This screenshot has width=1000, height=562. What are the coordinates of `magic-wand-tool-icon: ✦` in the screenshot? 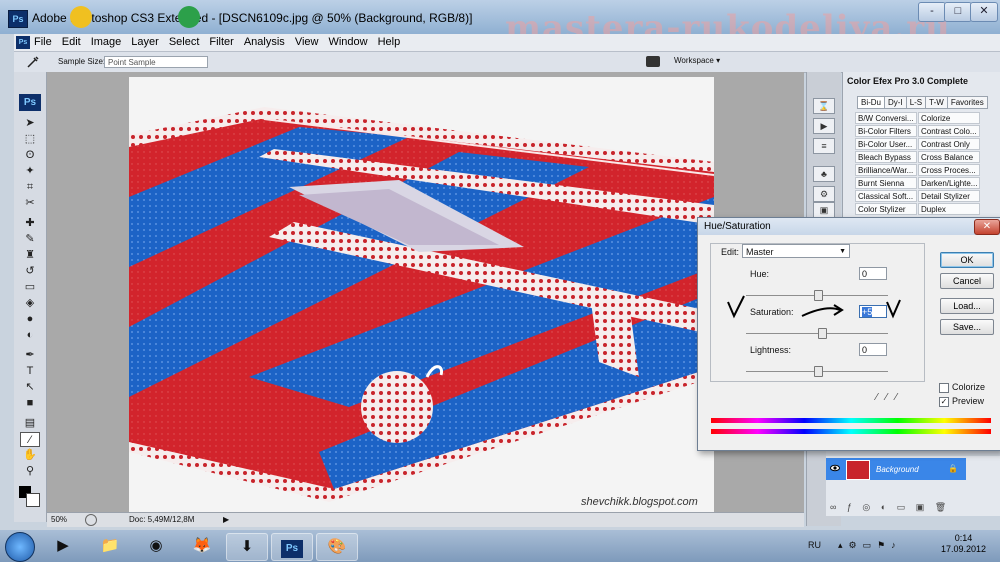 It's located at (30, 171).